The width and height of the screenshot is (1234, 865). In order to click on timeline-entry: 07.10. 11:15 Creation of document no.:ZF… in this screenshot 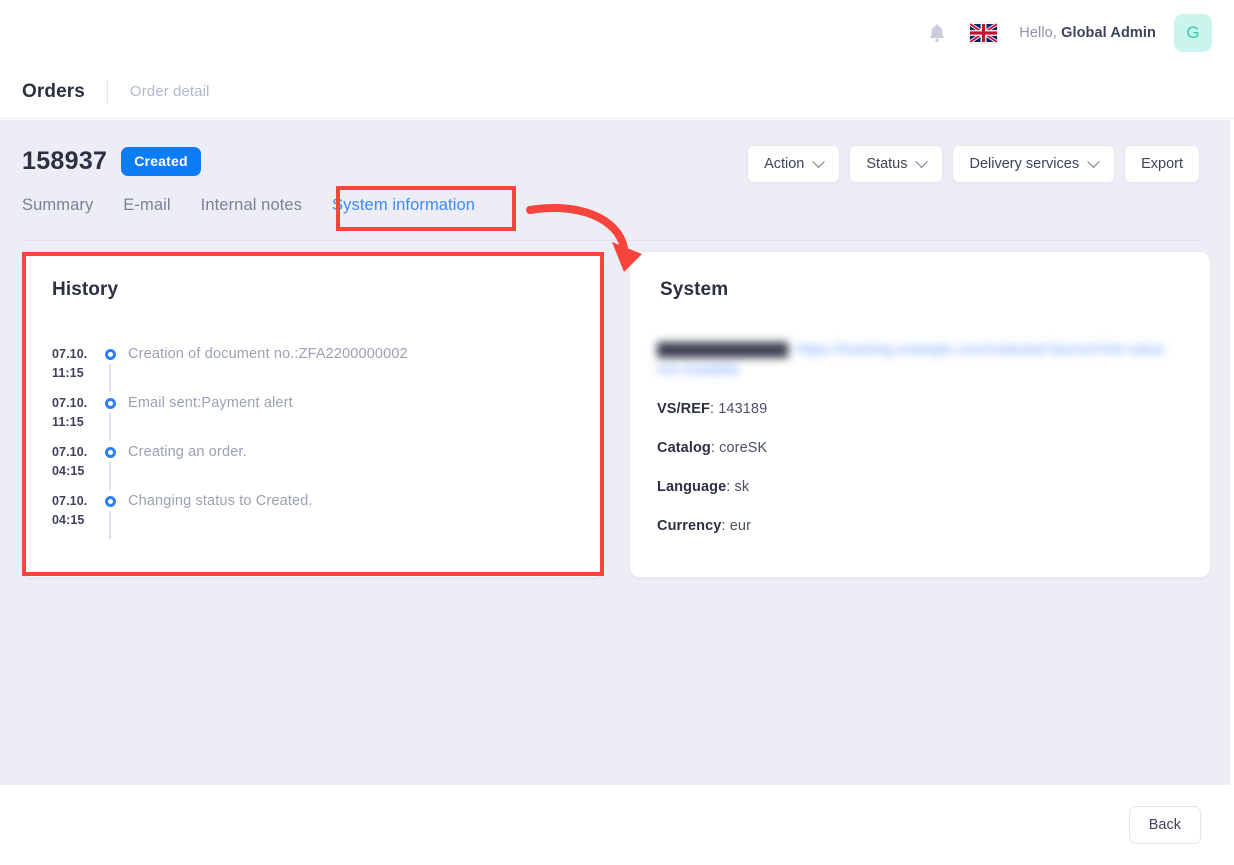, I will do `click(318, 369)`.